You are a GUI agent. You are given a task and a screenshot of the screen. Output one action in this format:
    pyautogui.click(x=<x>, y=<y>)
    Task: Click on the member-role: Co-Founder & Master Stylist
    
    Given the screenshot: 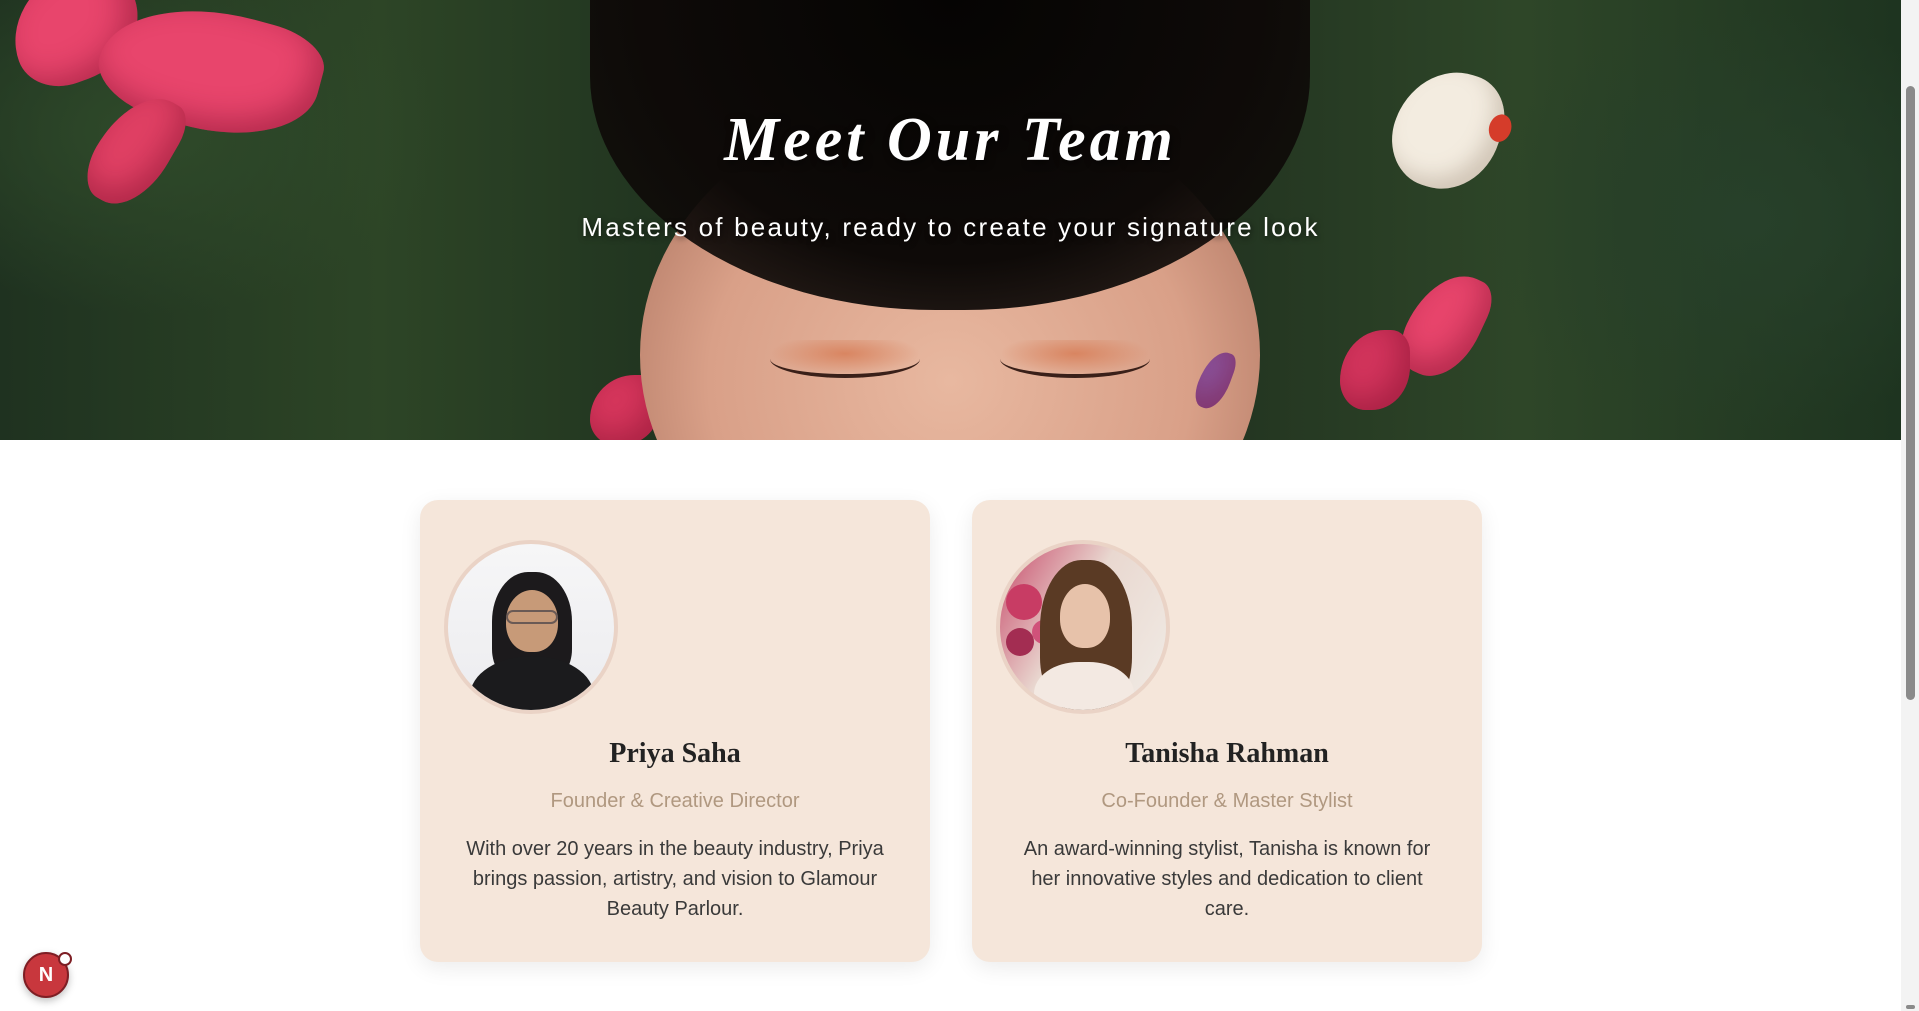 What is the action you would take?
    pyautogui.click(x=1227, y=801)
    